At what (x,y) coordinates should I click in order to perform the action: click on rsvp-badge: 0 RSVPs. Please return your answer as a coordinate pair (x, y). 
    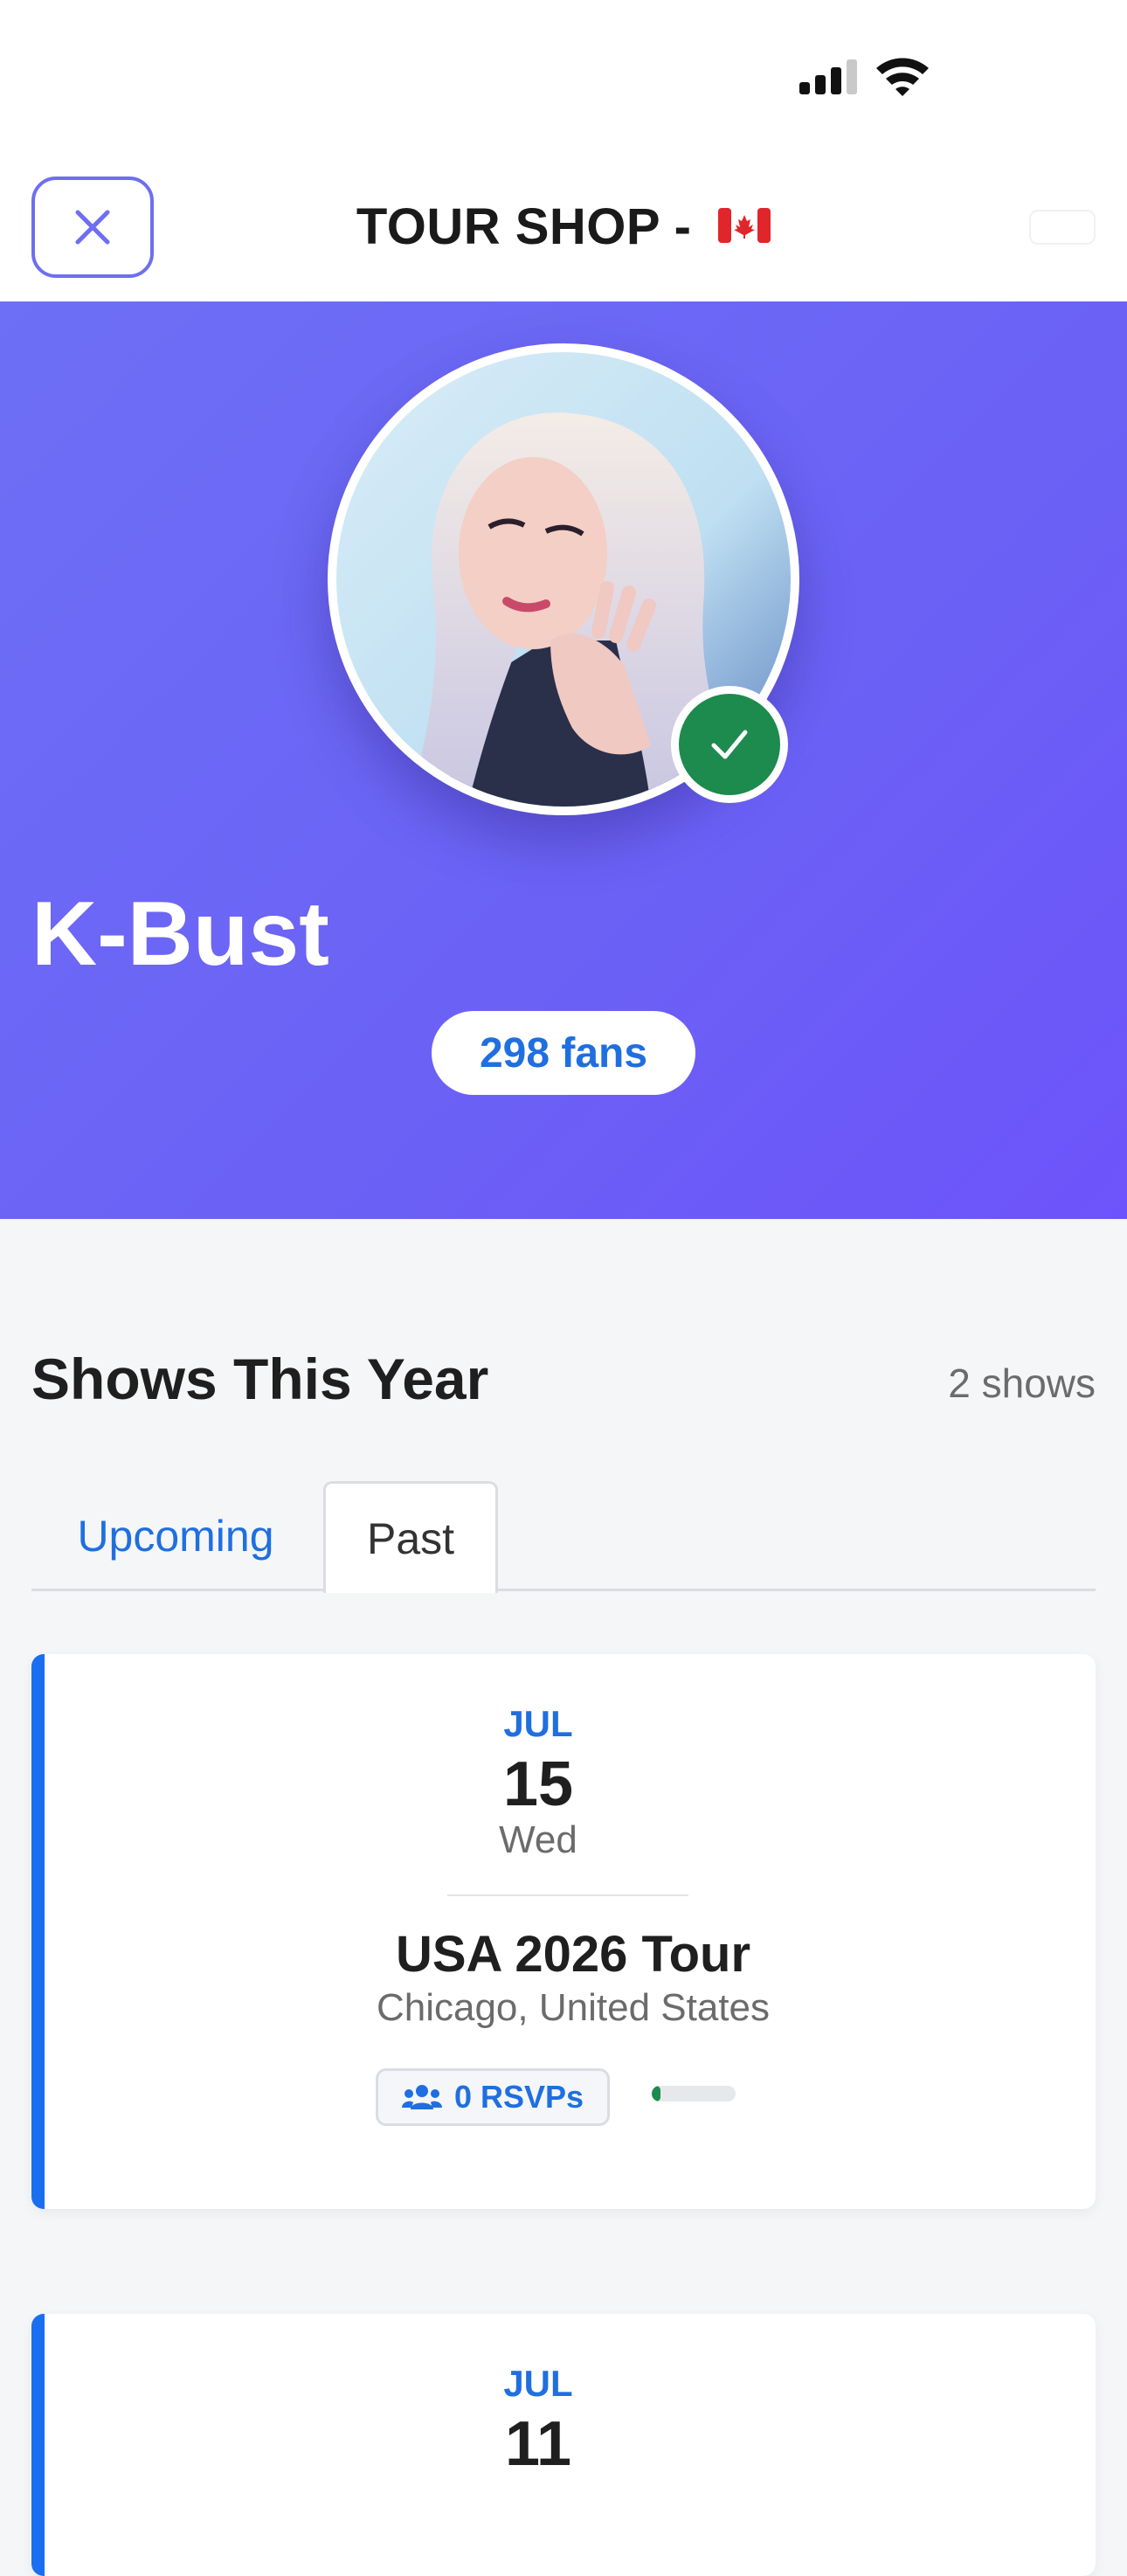
    Looking at the image, I should click on (493, 2097).